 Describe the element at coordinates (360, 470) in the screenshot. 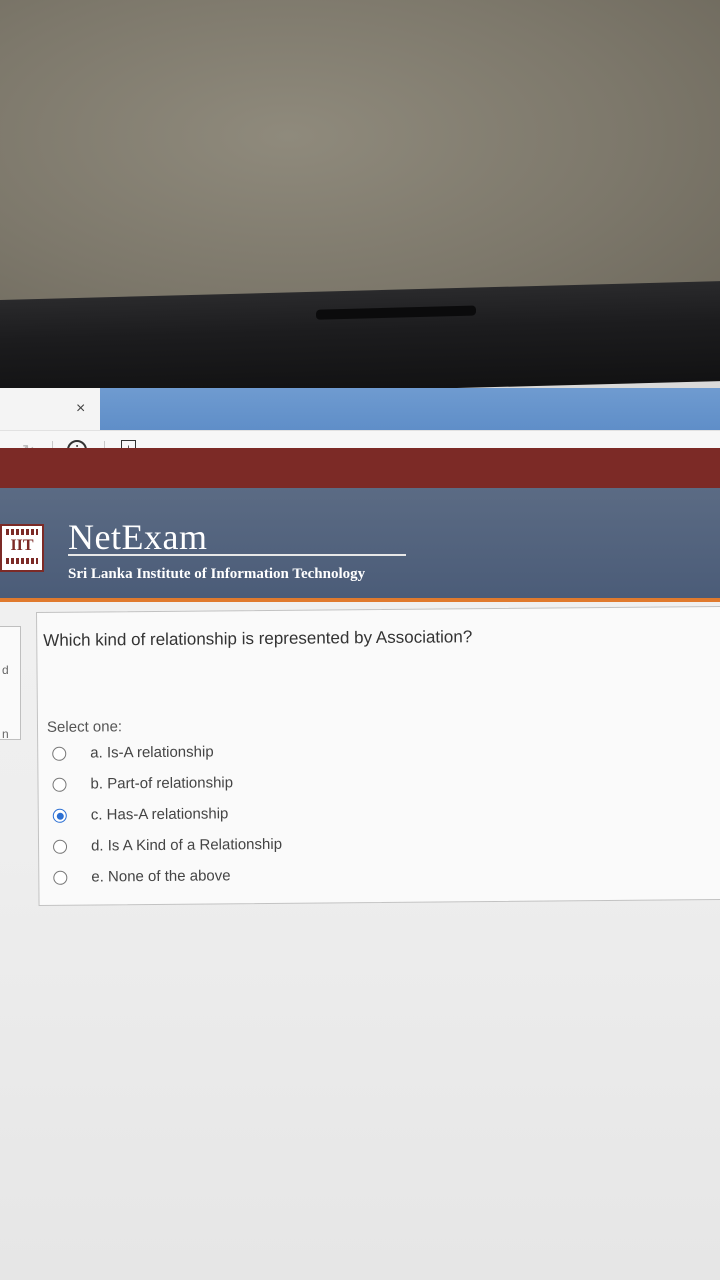

I see `site-top-bar` at that location.